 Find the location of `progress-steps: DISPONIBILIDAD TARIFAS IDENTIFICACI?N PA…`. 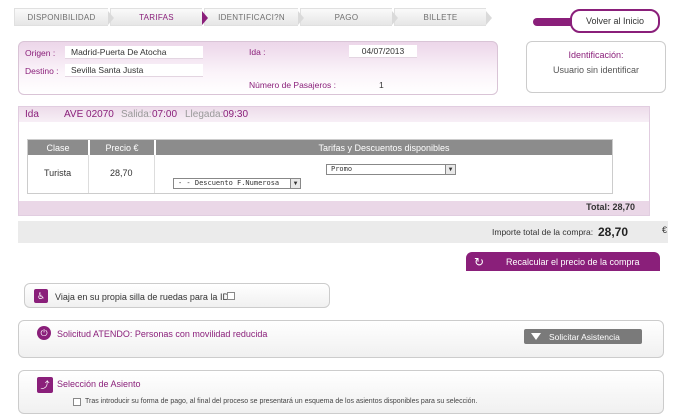

progress-steps: DISPONIBILIDAD TARIFAS IDENTIFICACI?N PA… is located at coordinates (255, 17).